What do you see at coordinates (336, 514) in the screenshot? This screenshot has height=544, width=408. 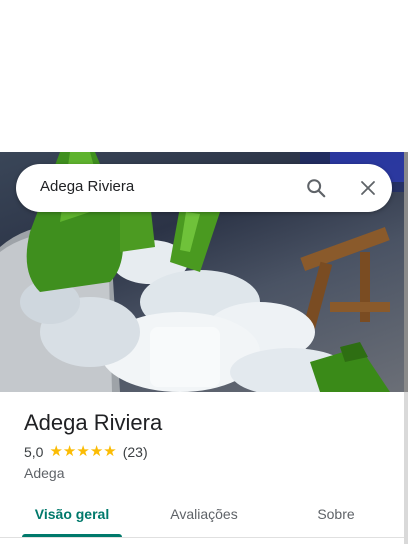 I see `tab-about: Sobre` at bounding box center [336, 514].